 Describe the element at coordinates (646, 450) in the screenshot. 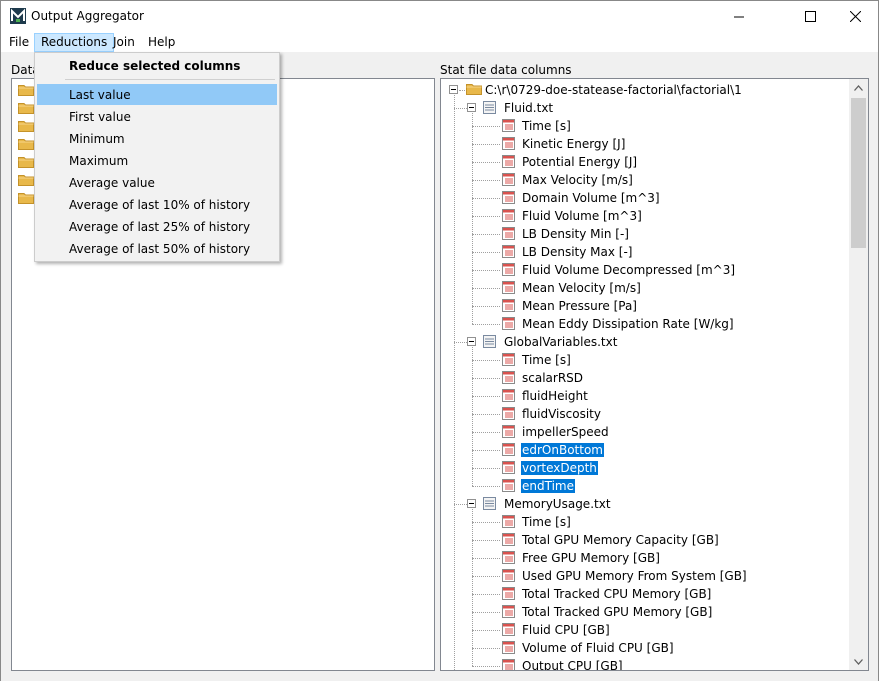

I see `data-column-node: edrOnBottom` at that location.